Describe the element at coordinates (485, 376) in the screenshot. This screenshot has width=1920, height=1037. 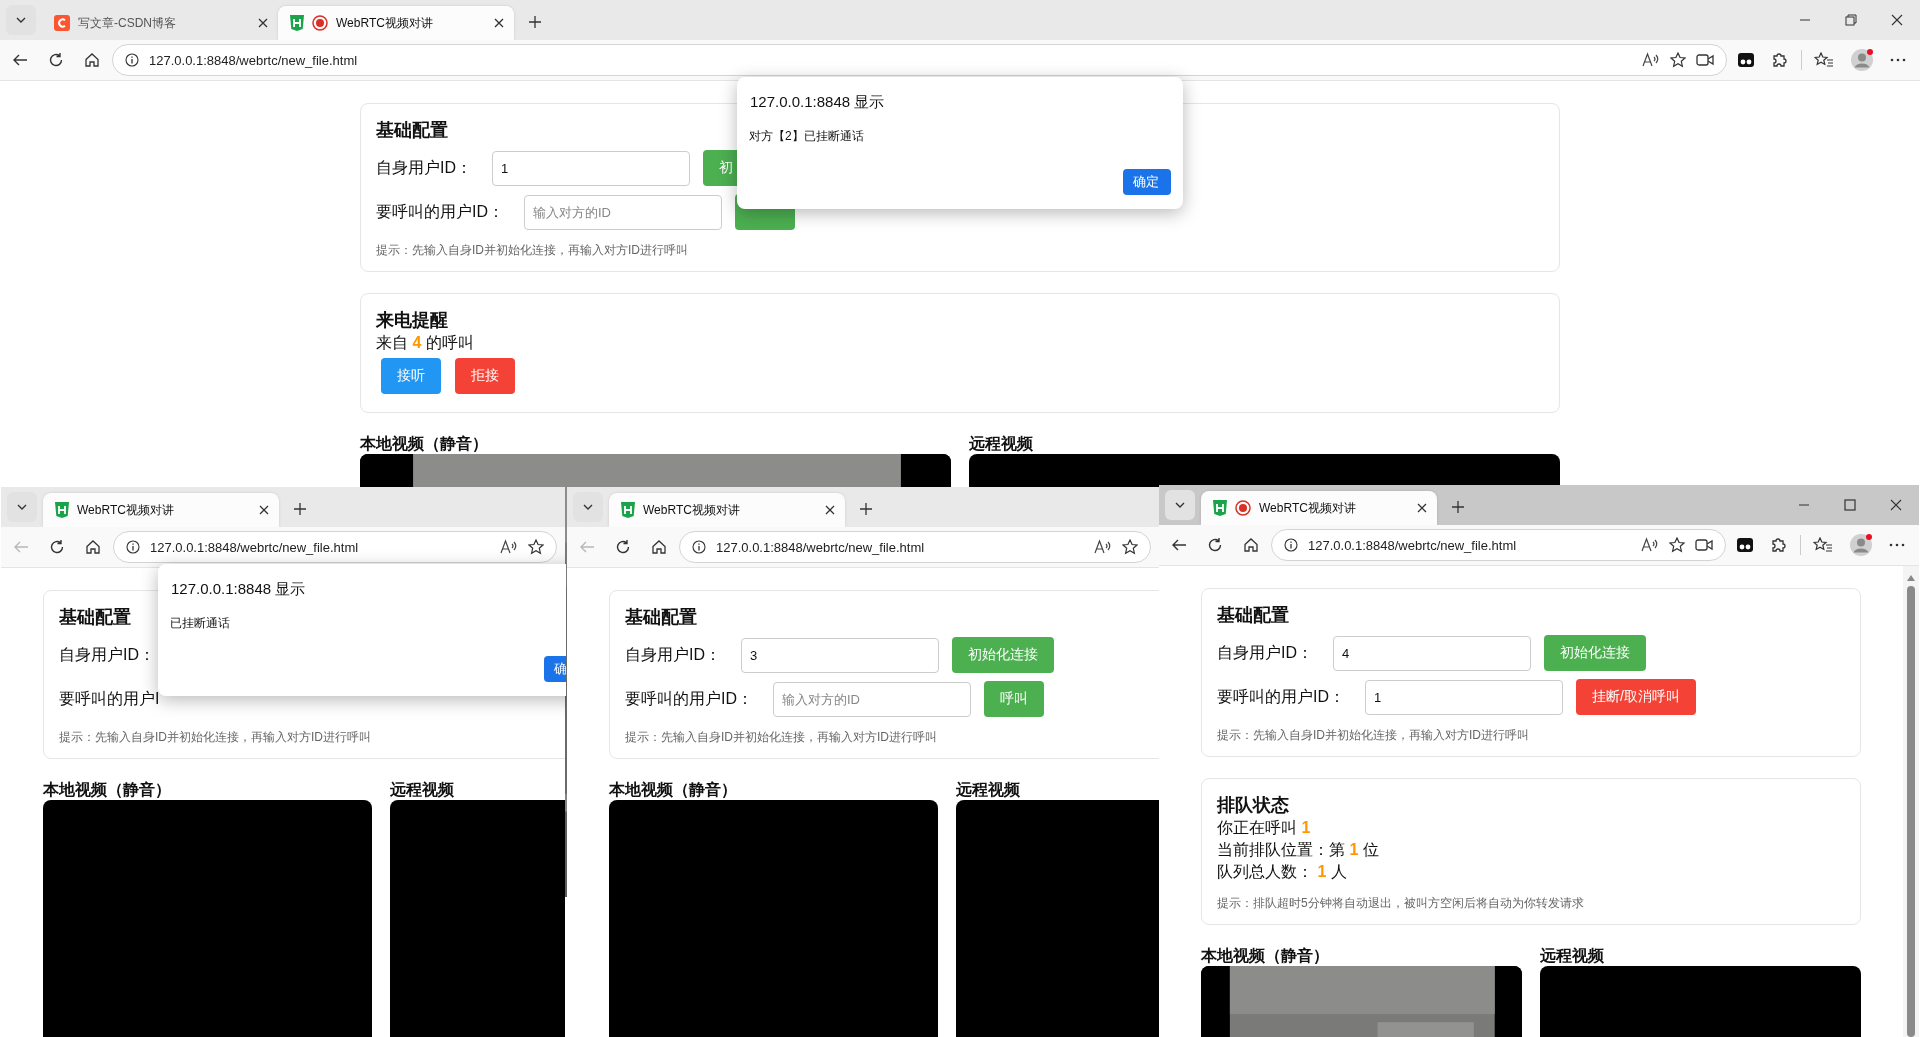
I see `action-button: 拒接` at that location.